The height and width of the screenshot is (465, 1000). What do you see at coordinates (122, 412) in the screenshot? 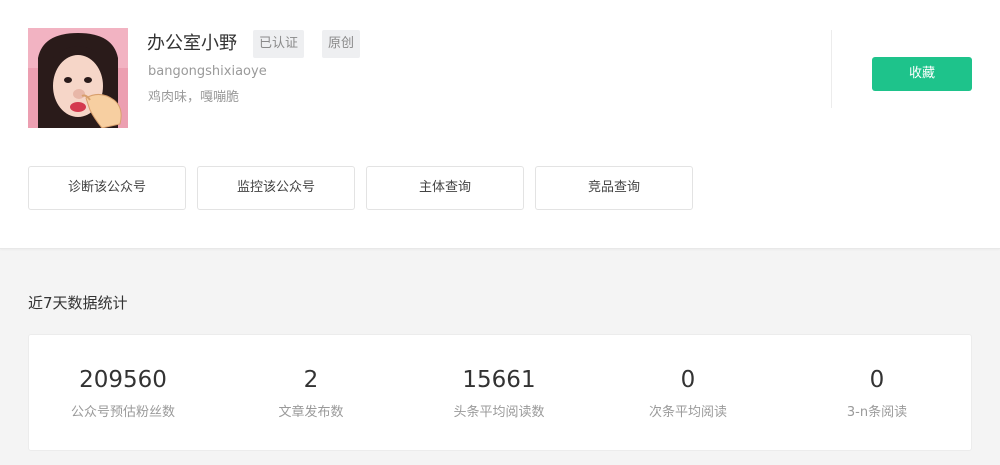
I see `stat-label: 公众号预估粉丝数` at bounding box center [122, 412].